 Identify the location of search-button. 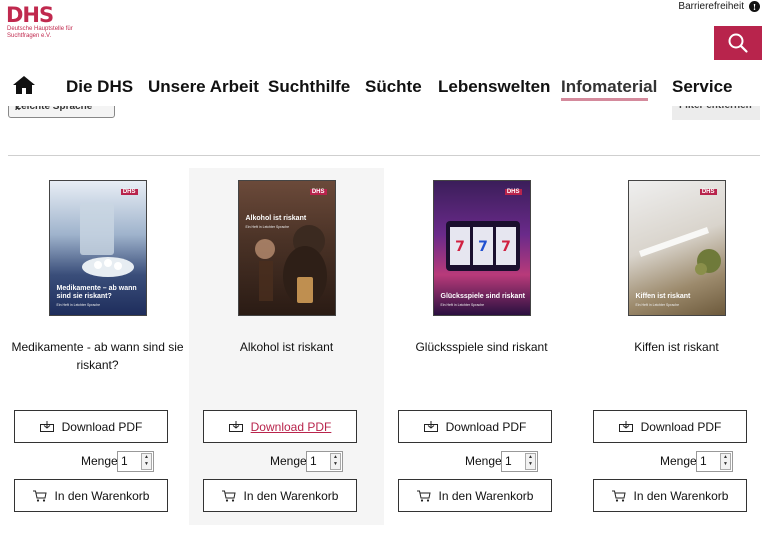
(738, 43).